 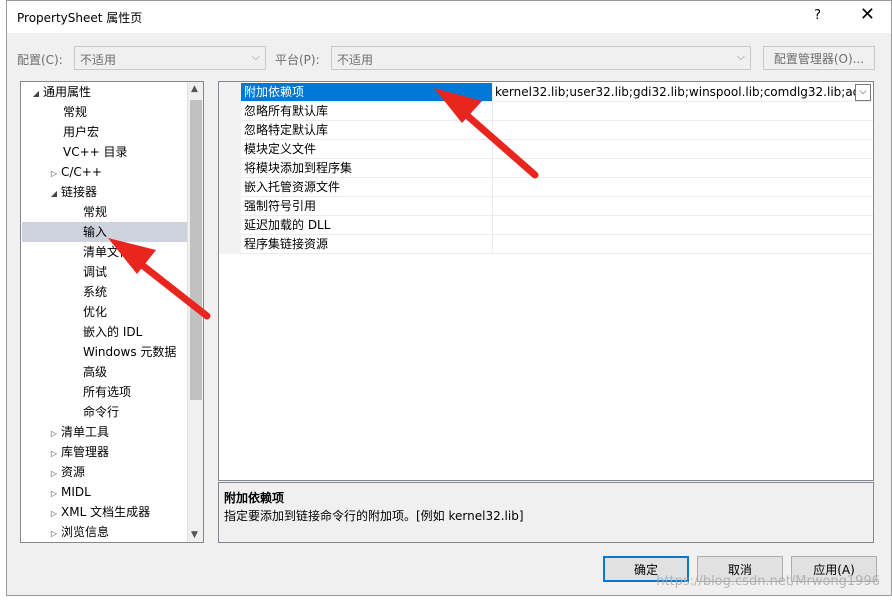 I want to click on tree-item: 输入, so click(x=105, y=232).